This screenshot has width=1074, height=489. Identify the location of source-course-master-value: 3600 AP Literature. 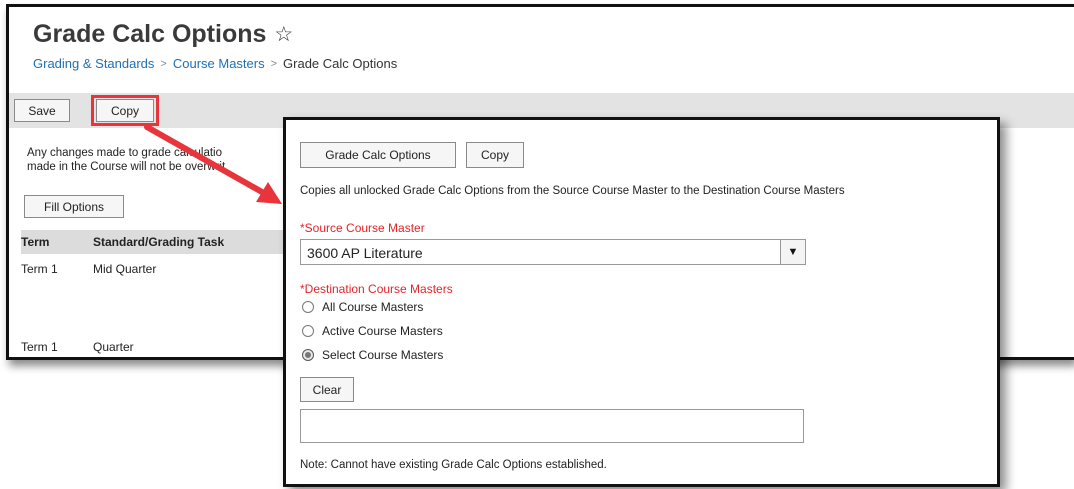
(365, 253).